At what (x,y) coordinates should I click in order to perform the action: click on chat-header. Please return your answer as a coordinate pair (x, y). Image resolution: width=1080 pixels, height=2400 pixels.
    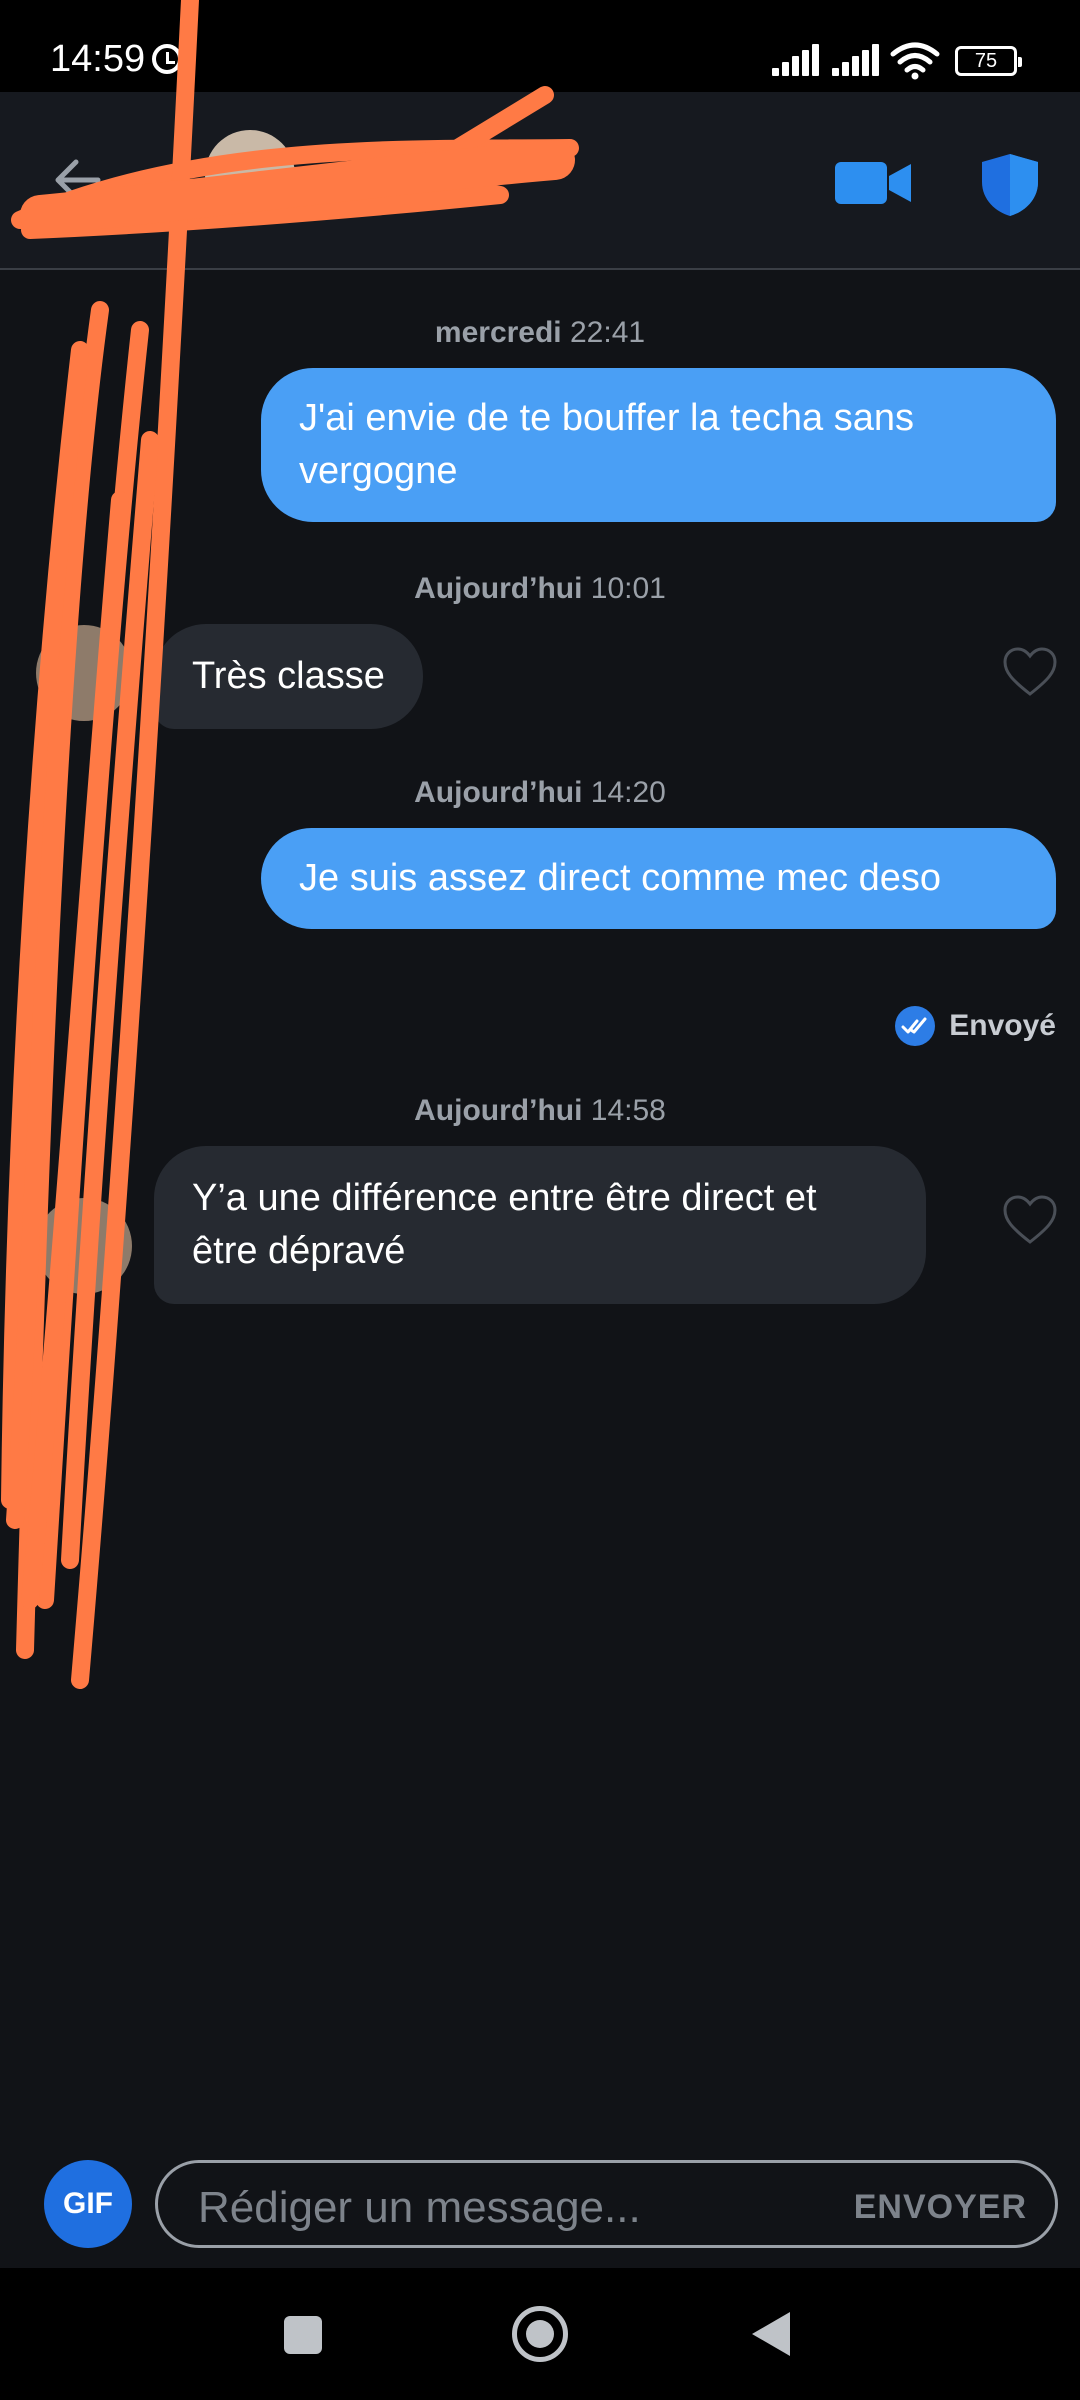
    Looking at the image, I should click on (540, 181).